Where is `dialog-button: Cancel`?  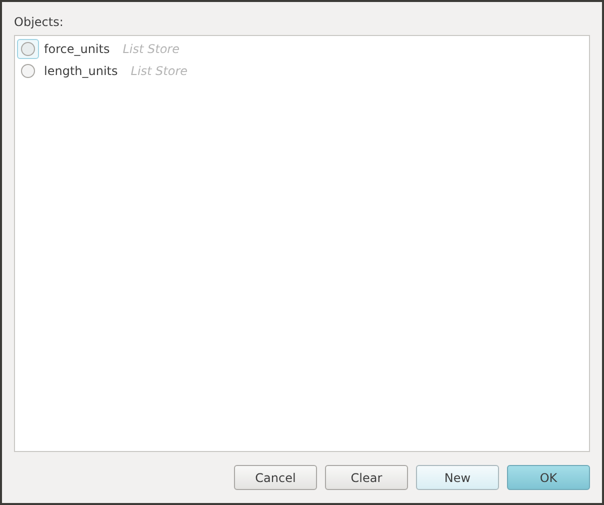 dialog-button: Cancel is located at coordinates (275, 477).